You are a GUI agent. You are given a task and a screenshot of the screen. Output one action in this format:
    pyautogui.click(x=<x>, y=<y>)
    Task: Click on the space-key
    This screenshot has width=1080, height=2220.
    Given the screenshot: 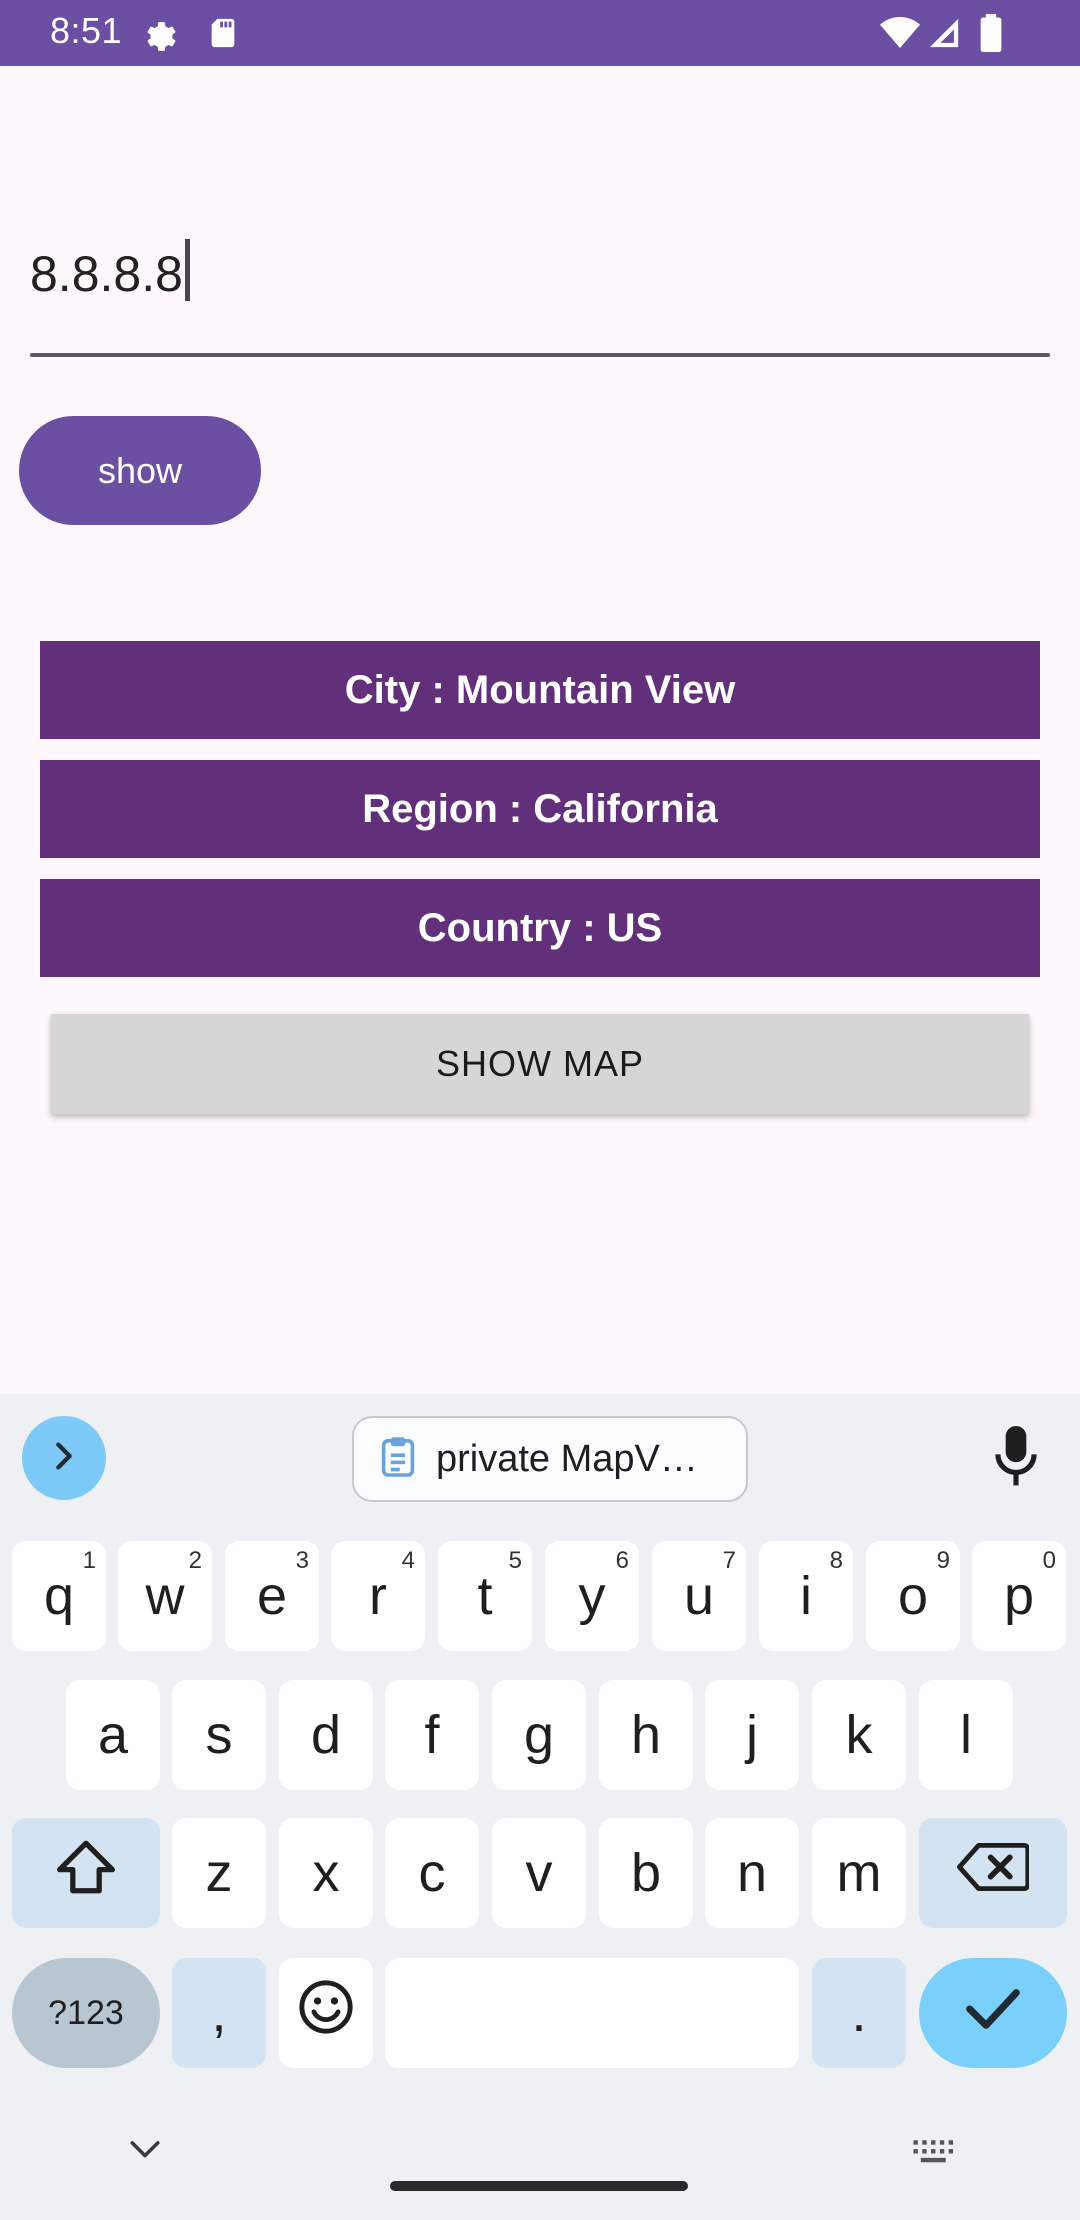 What is the action you would take?
    pyautogui.click(x=592, y=2013)
    